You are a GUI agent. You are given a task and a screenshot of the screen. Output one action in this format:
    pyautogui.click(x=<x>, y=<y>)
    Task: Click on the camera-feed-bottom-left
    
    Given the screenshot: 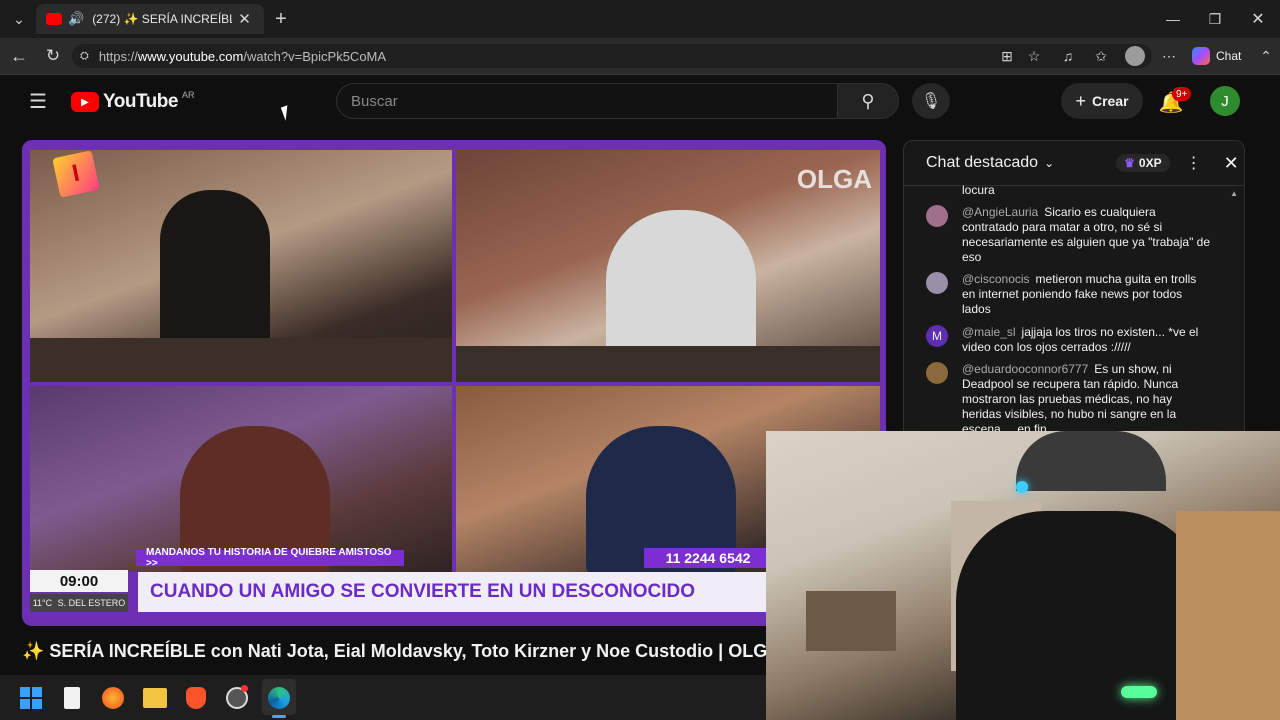 What is the action you would take?
    pyautogui.click(x=241, y=479)
    